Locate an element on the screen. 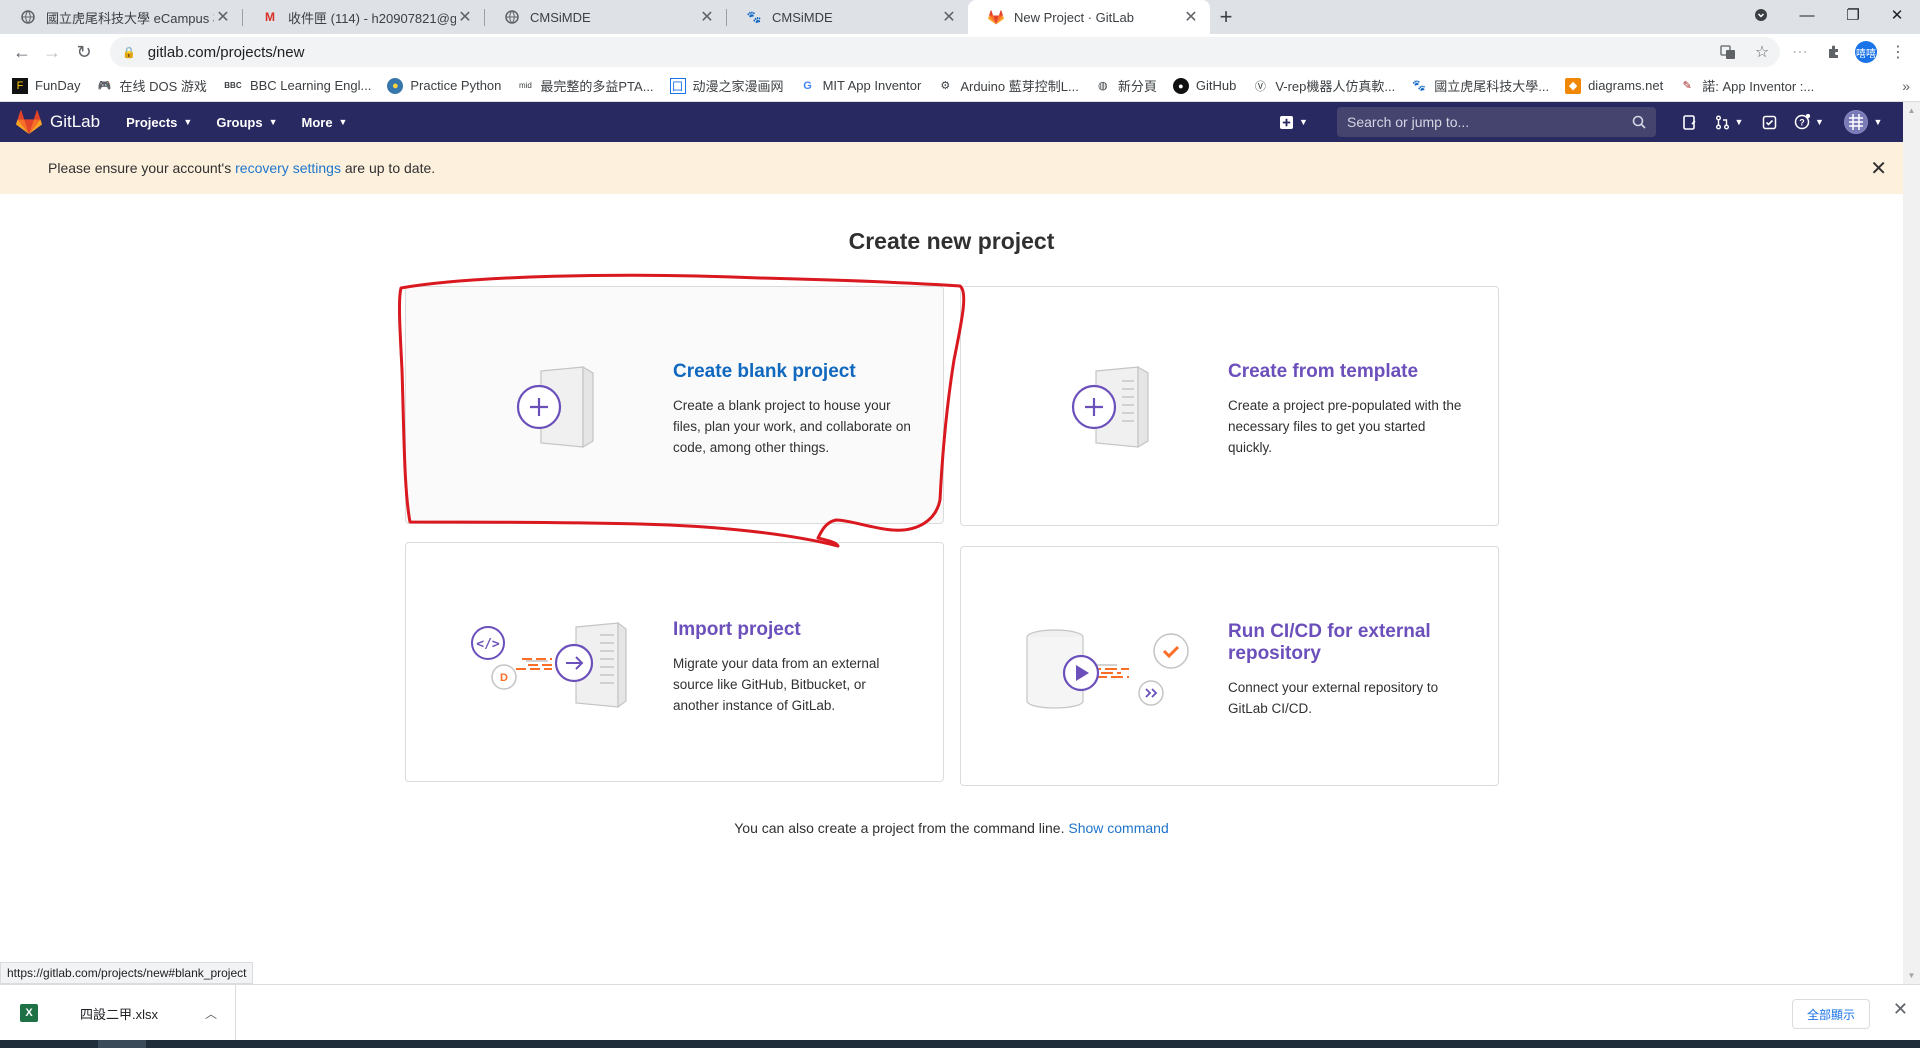  alert-text: are up to date. is located at coordinates (388, 168).